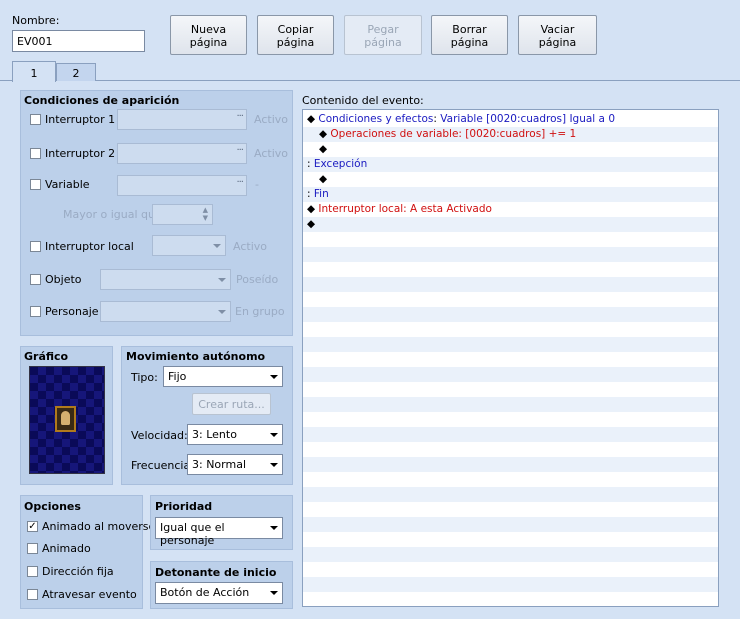 The height and width of the screenshot is (619, 740). I want to click on item-state: Poseído, so click(257, 279).